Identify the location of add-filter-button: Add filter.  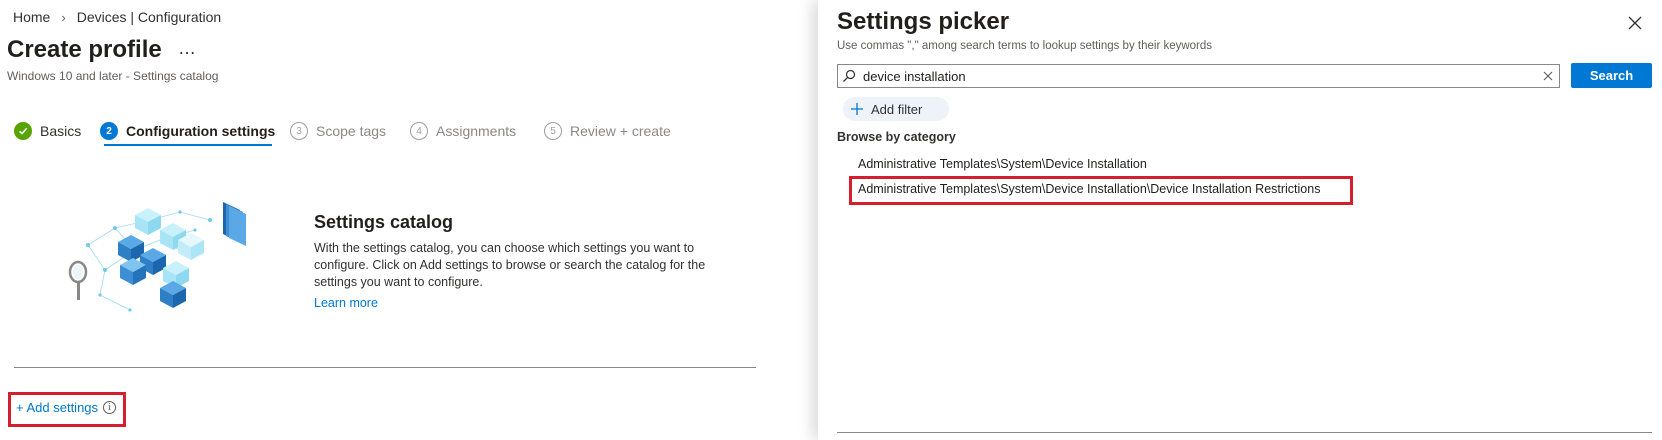
(896, 109).